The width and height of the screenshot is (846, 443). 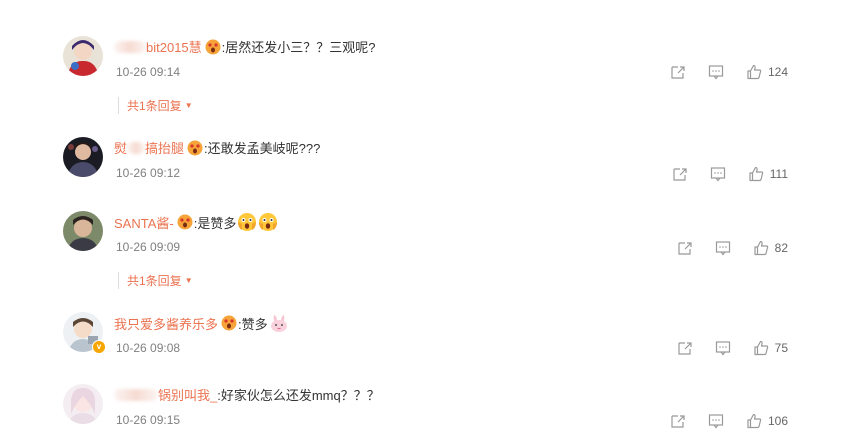 I want to click on username-link: 搞抬腿, so click(x=164, y=147).